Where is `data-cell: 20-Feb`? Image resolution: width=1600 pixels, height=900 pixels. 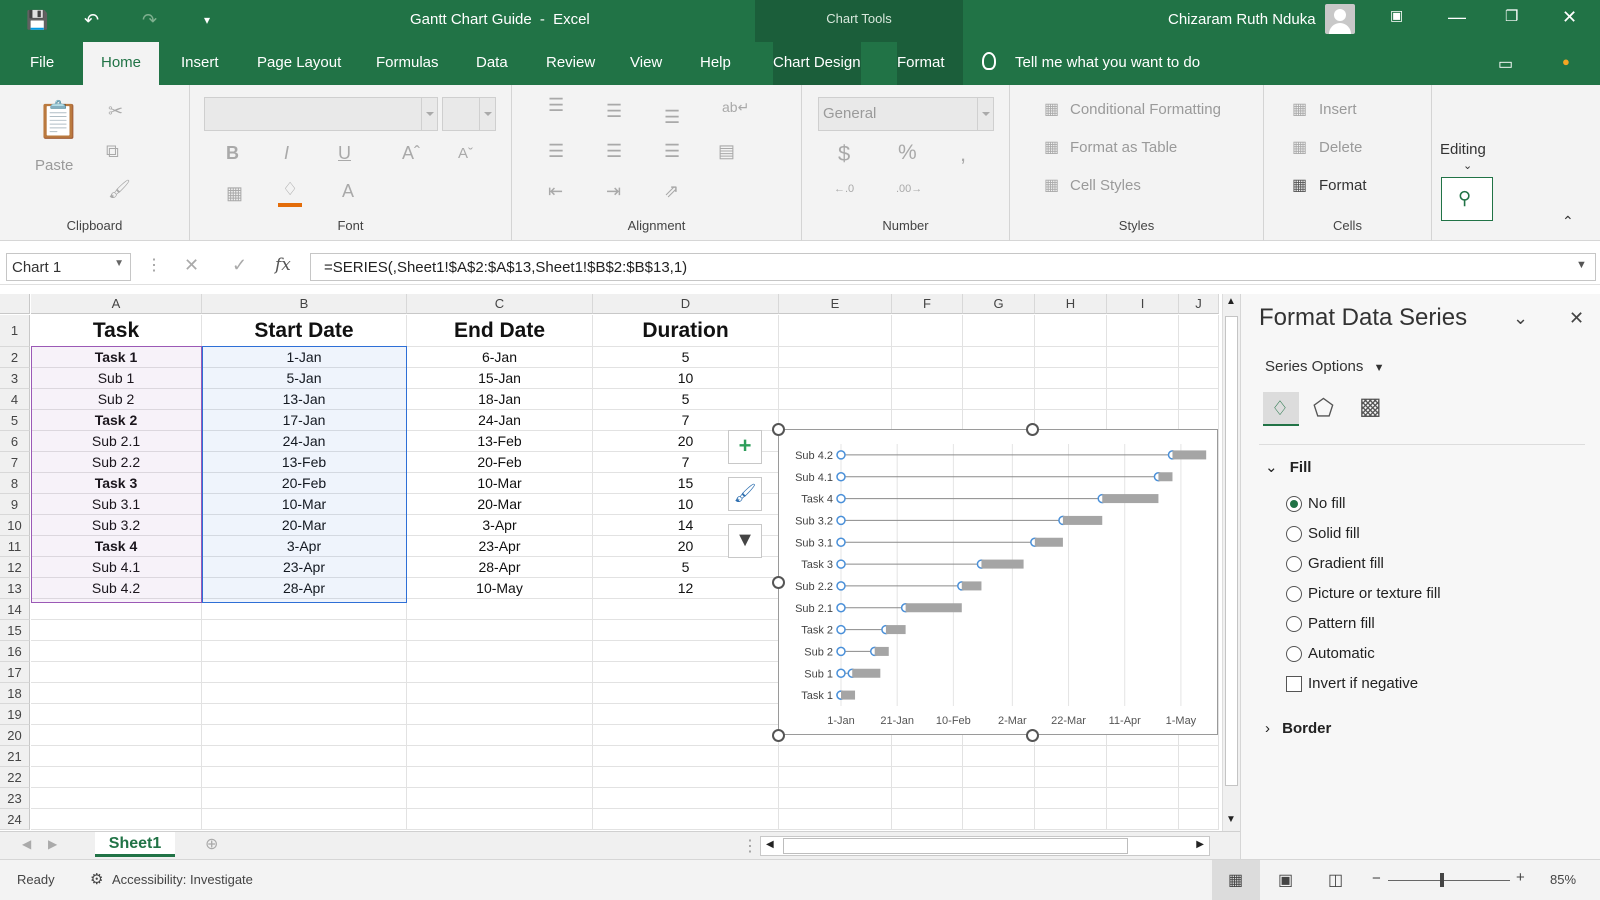 data-cell: 20-Feb is located at coordinates (500, 462).